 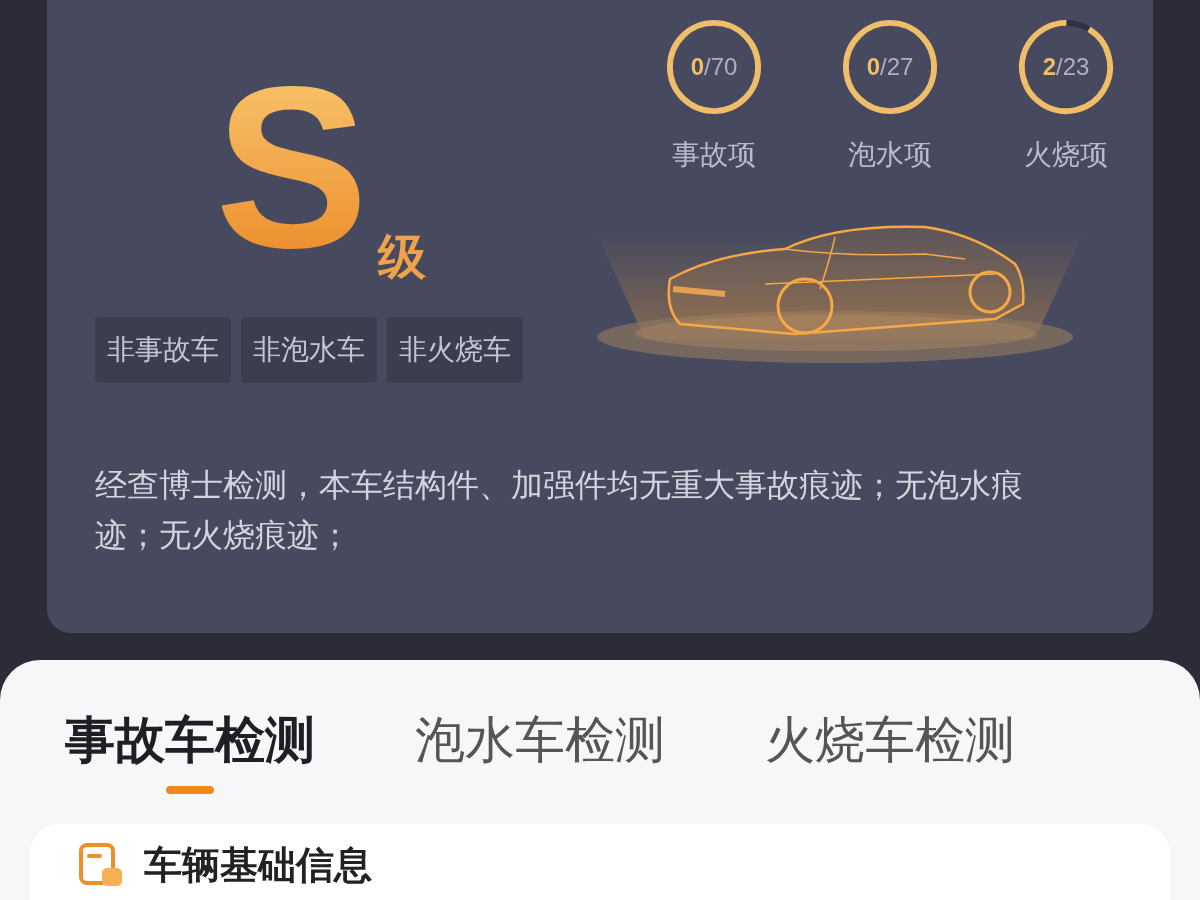 What do you see at coordinates (890, 155) in the screenshot?
I see `check-label: 泡水项` at bounding box center [890, 155].